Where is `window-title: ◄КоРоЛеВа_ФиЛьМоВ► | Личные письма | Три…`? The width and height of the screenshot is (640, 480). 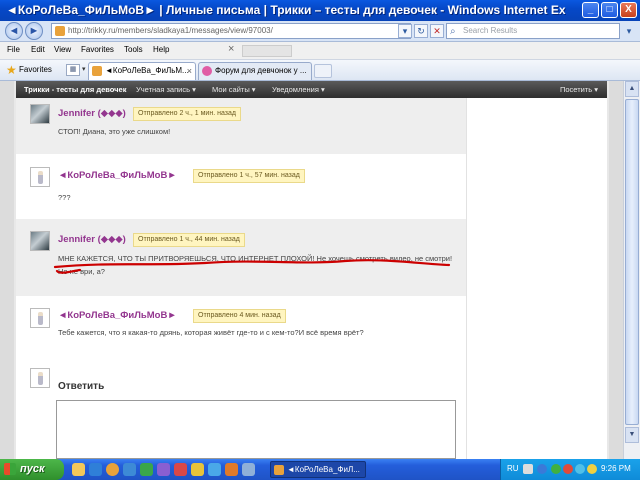
window-title: ◄КоРоЛеВа_ФиЛьМоВ► | Личные письма | Три… is located at coordinates (286, 10).